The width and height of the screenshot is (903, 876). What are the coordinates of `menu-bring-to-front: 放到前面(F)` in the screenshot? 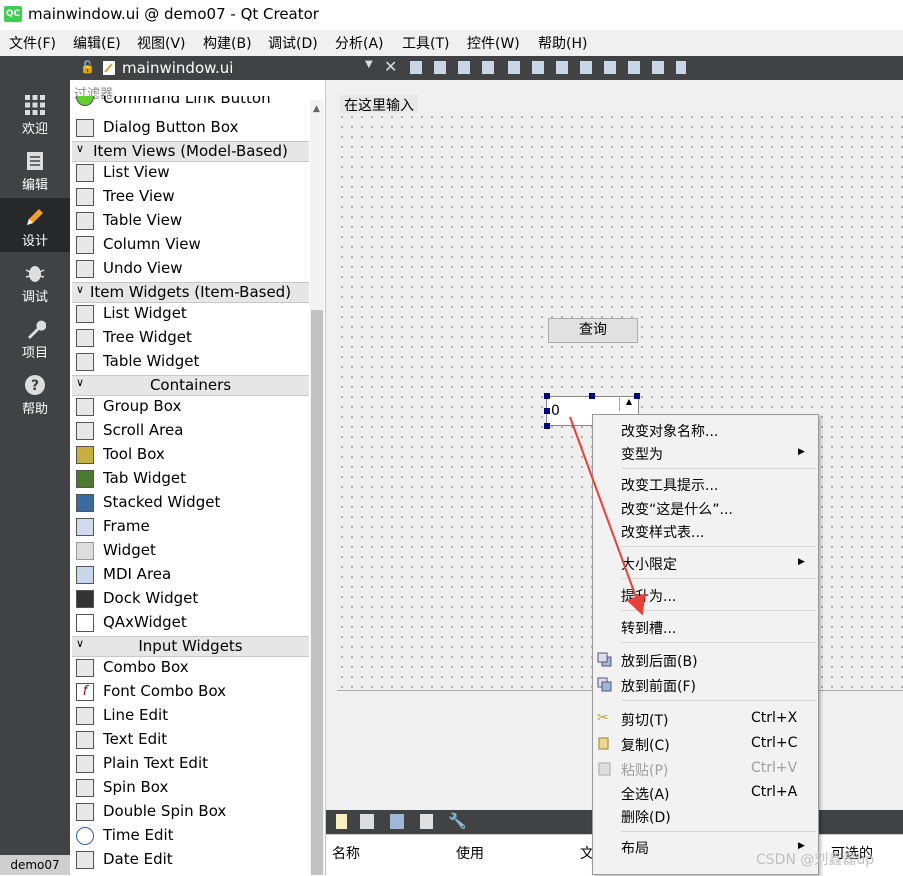 It's located at (658, 686).